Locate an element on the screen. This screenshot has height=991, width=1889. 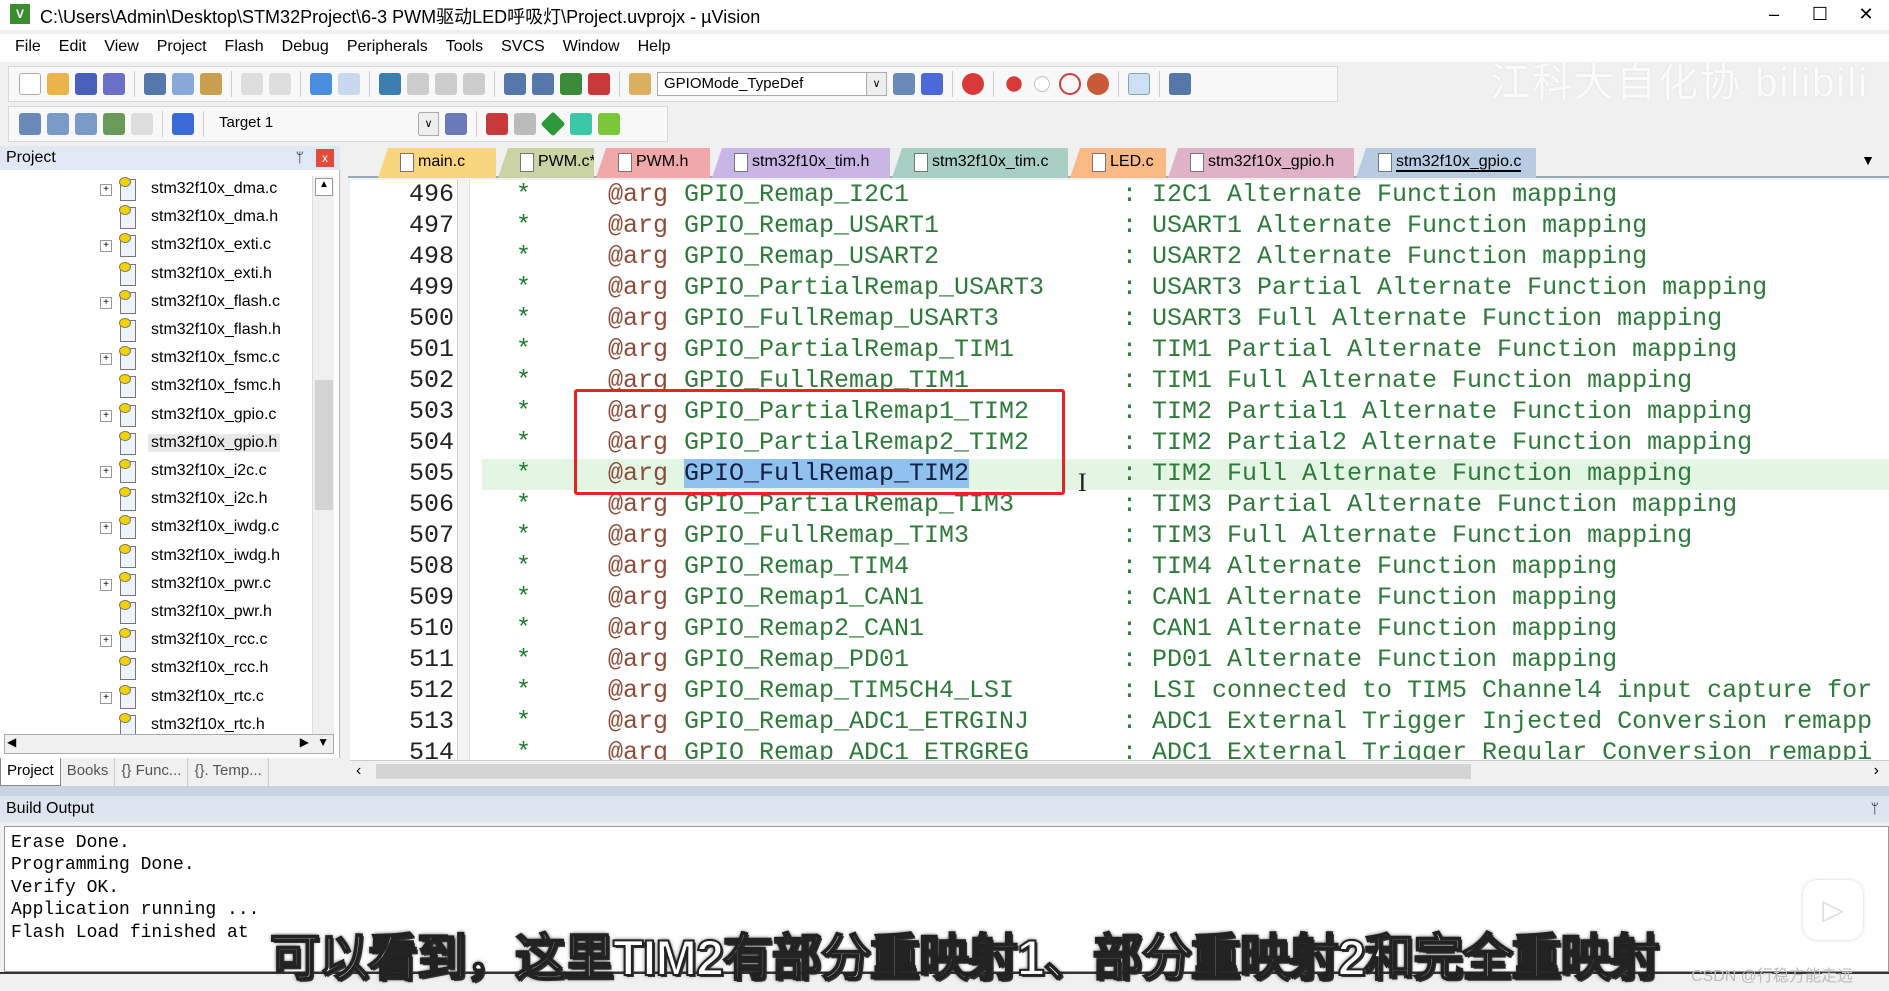
tab-list-dropdown-icon: ▼ is located at coordinates (1868, 160).